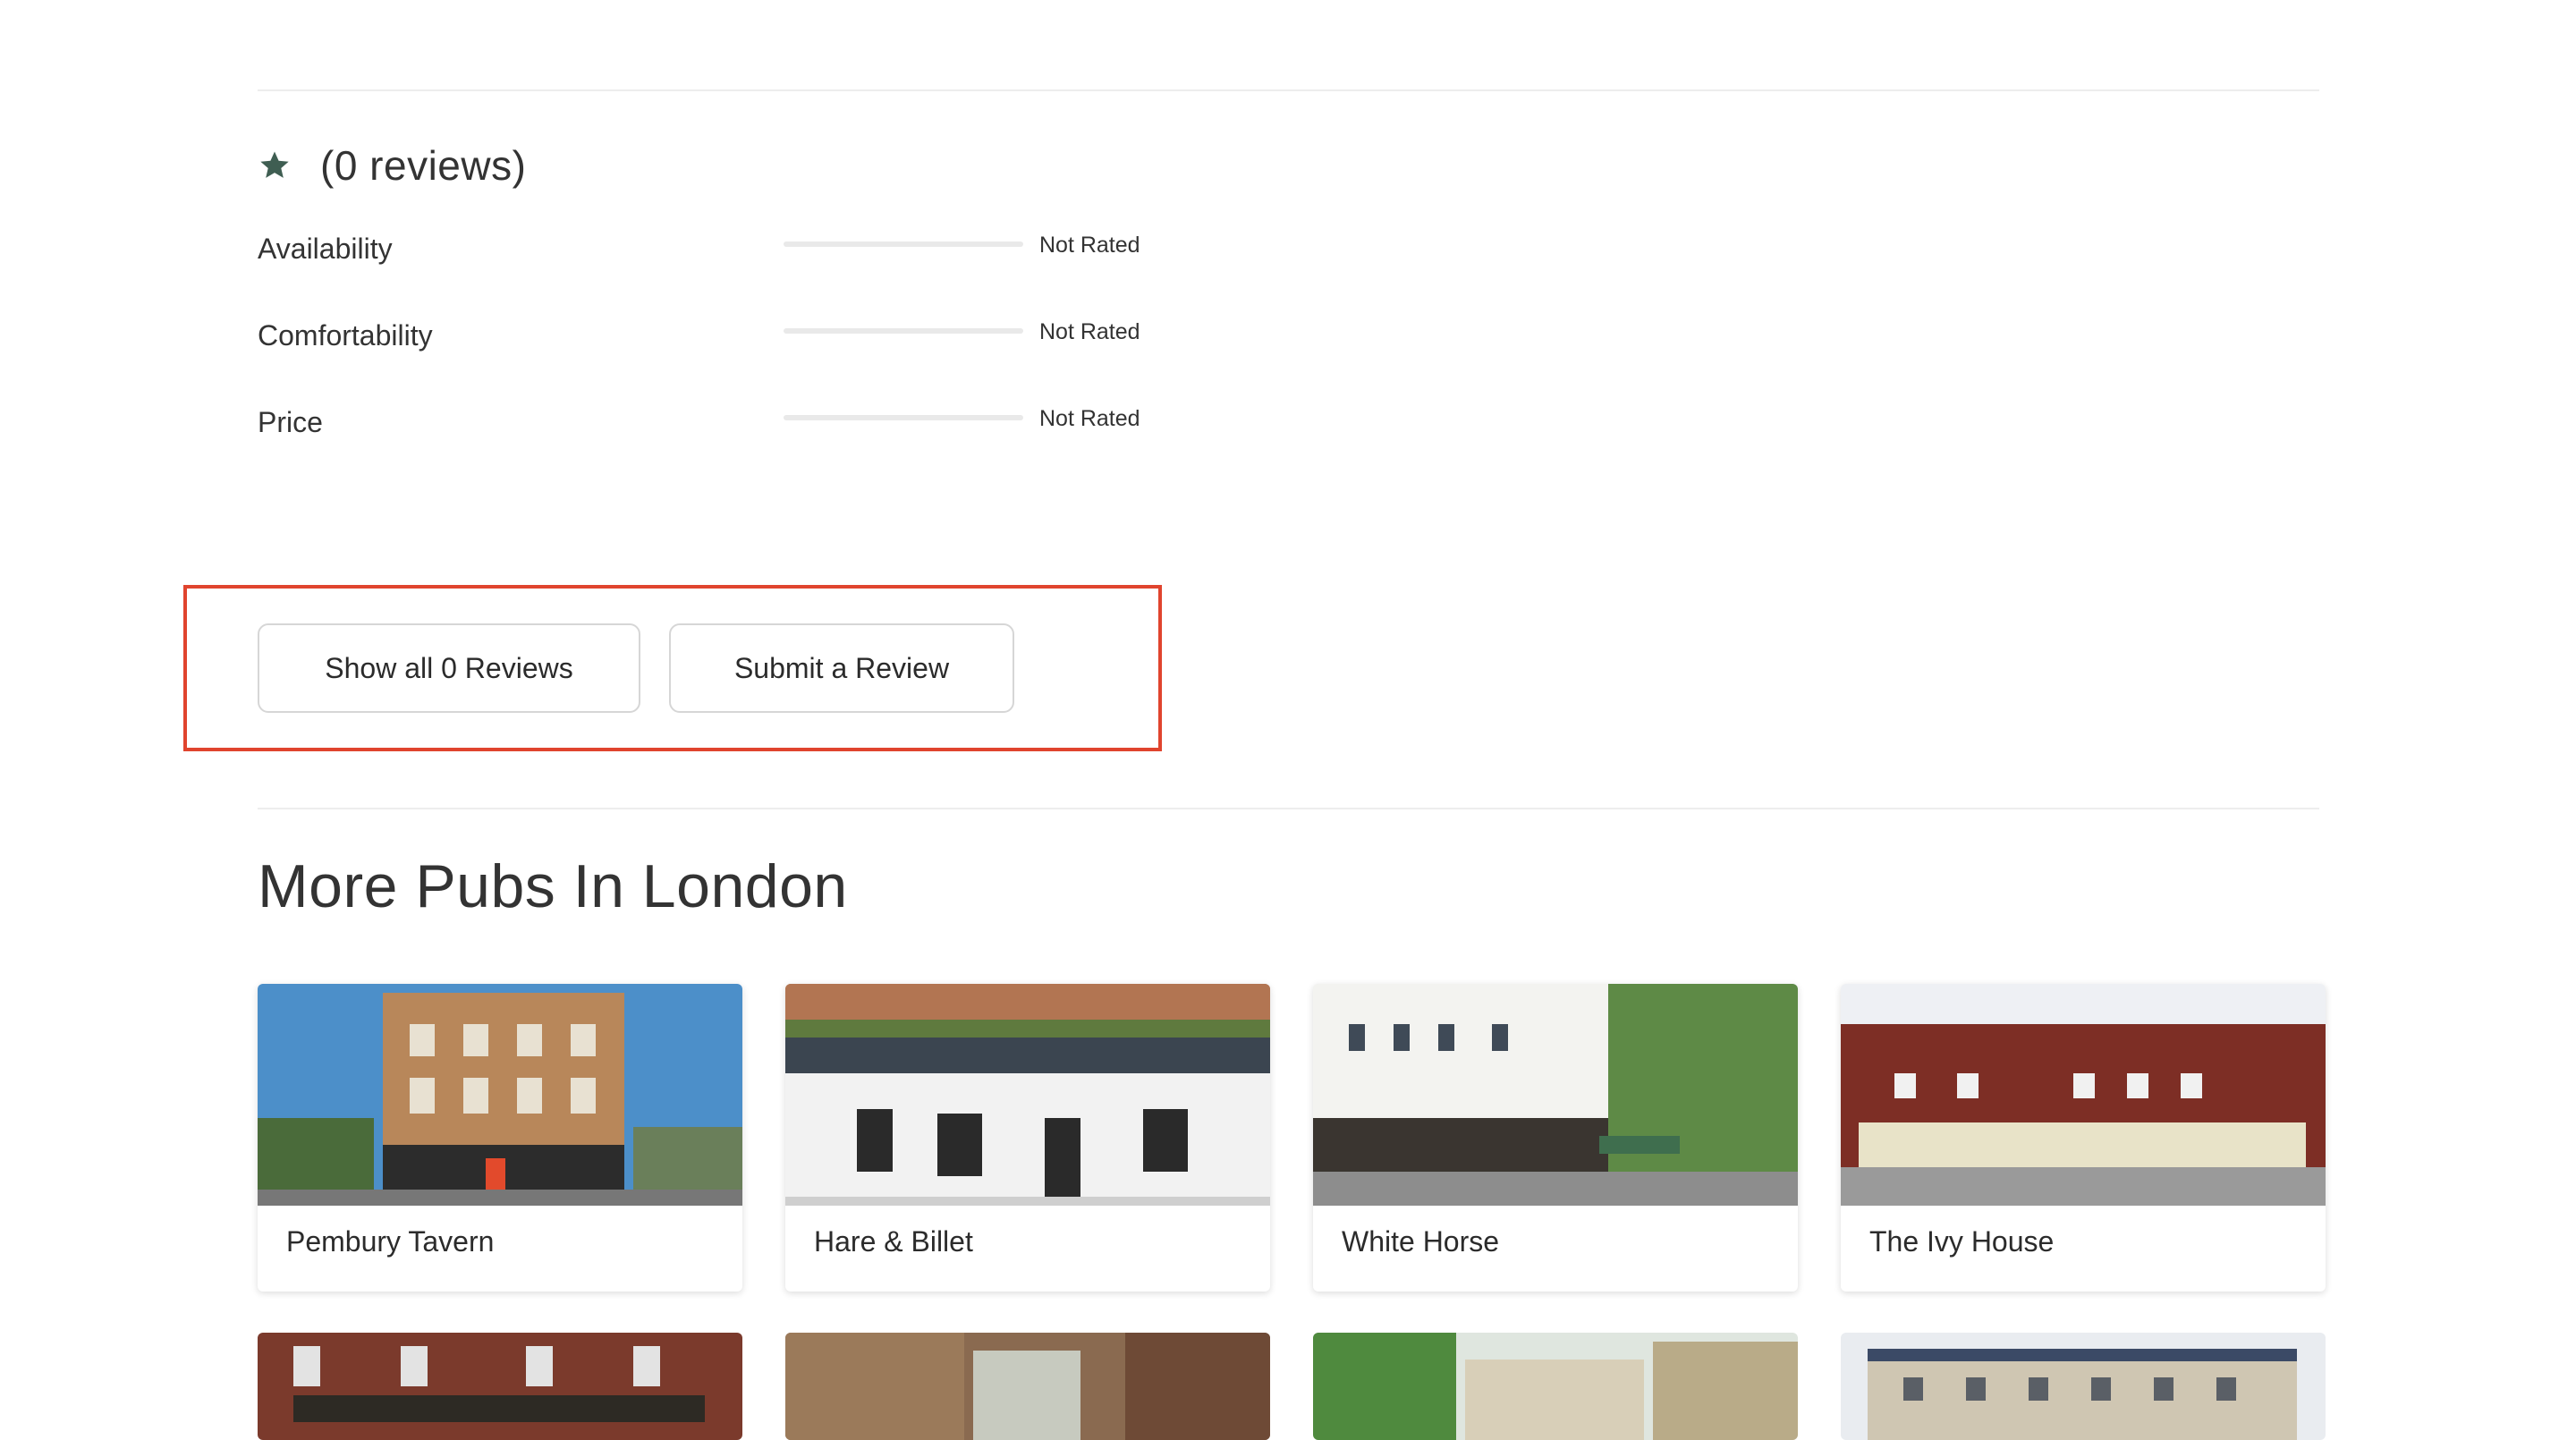  I want to click on pub-name: The Ivy House, so click(1962, 1241).